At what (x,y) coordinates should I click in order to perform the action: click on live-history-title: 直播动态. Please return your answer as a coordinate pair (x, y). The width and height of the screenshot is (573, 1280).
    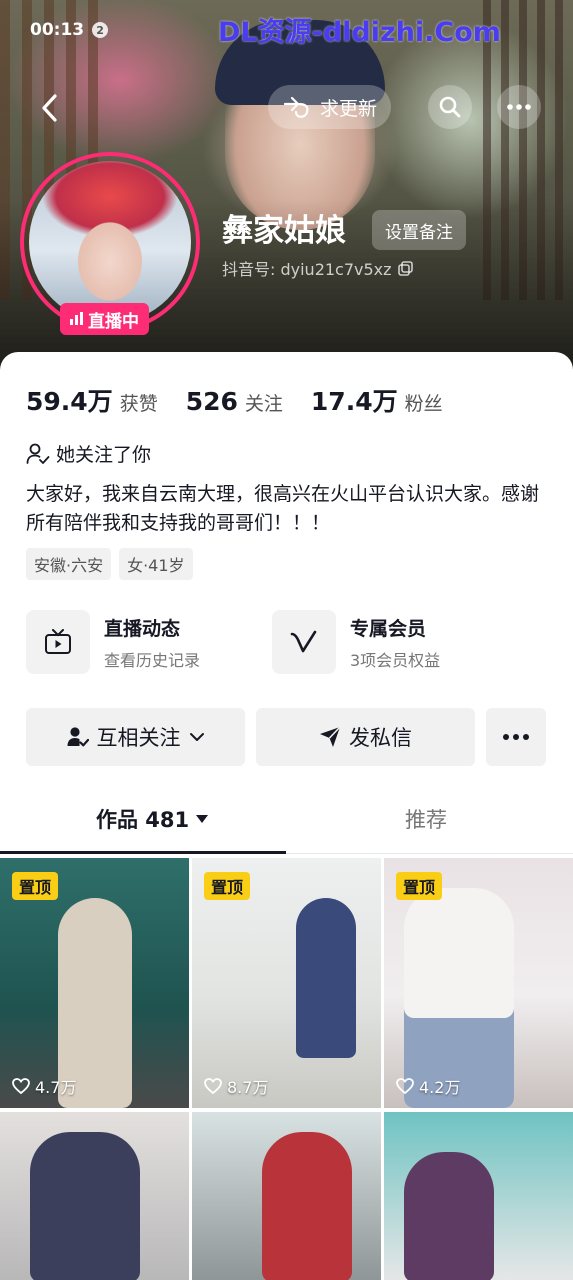
    Looking at the image, I should click on (142, 628).